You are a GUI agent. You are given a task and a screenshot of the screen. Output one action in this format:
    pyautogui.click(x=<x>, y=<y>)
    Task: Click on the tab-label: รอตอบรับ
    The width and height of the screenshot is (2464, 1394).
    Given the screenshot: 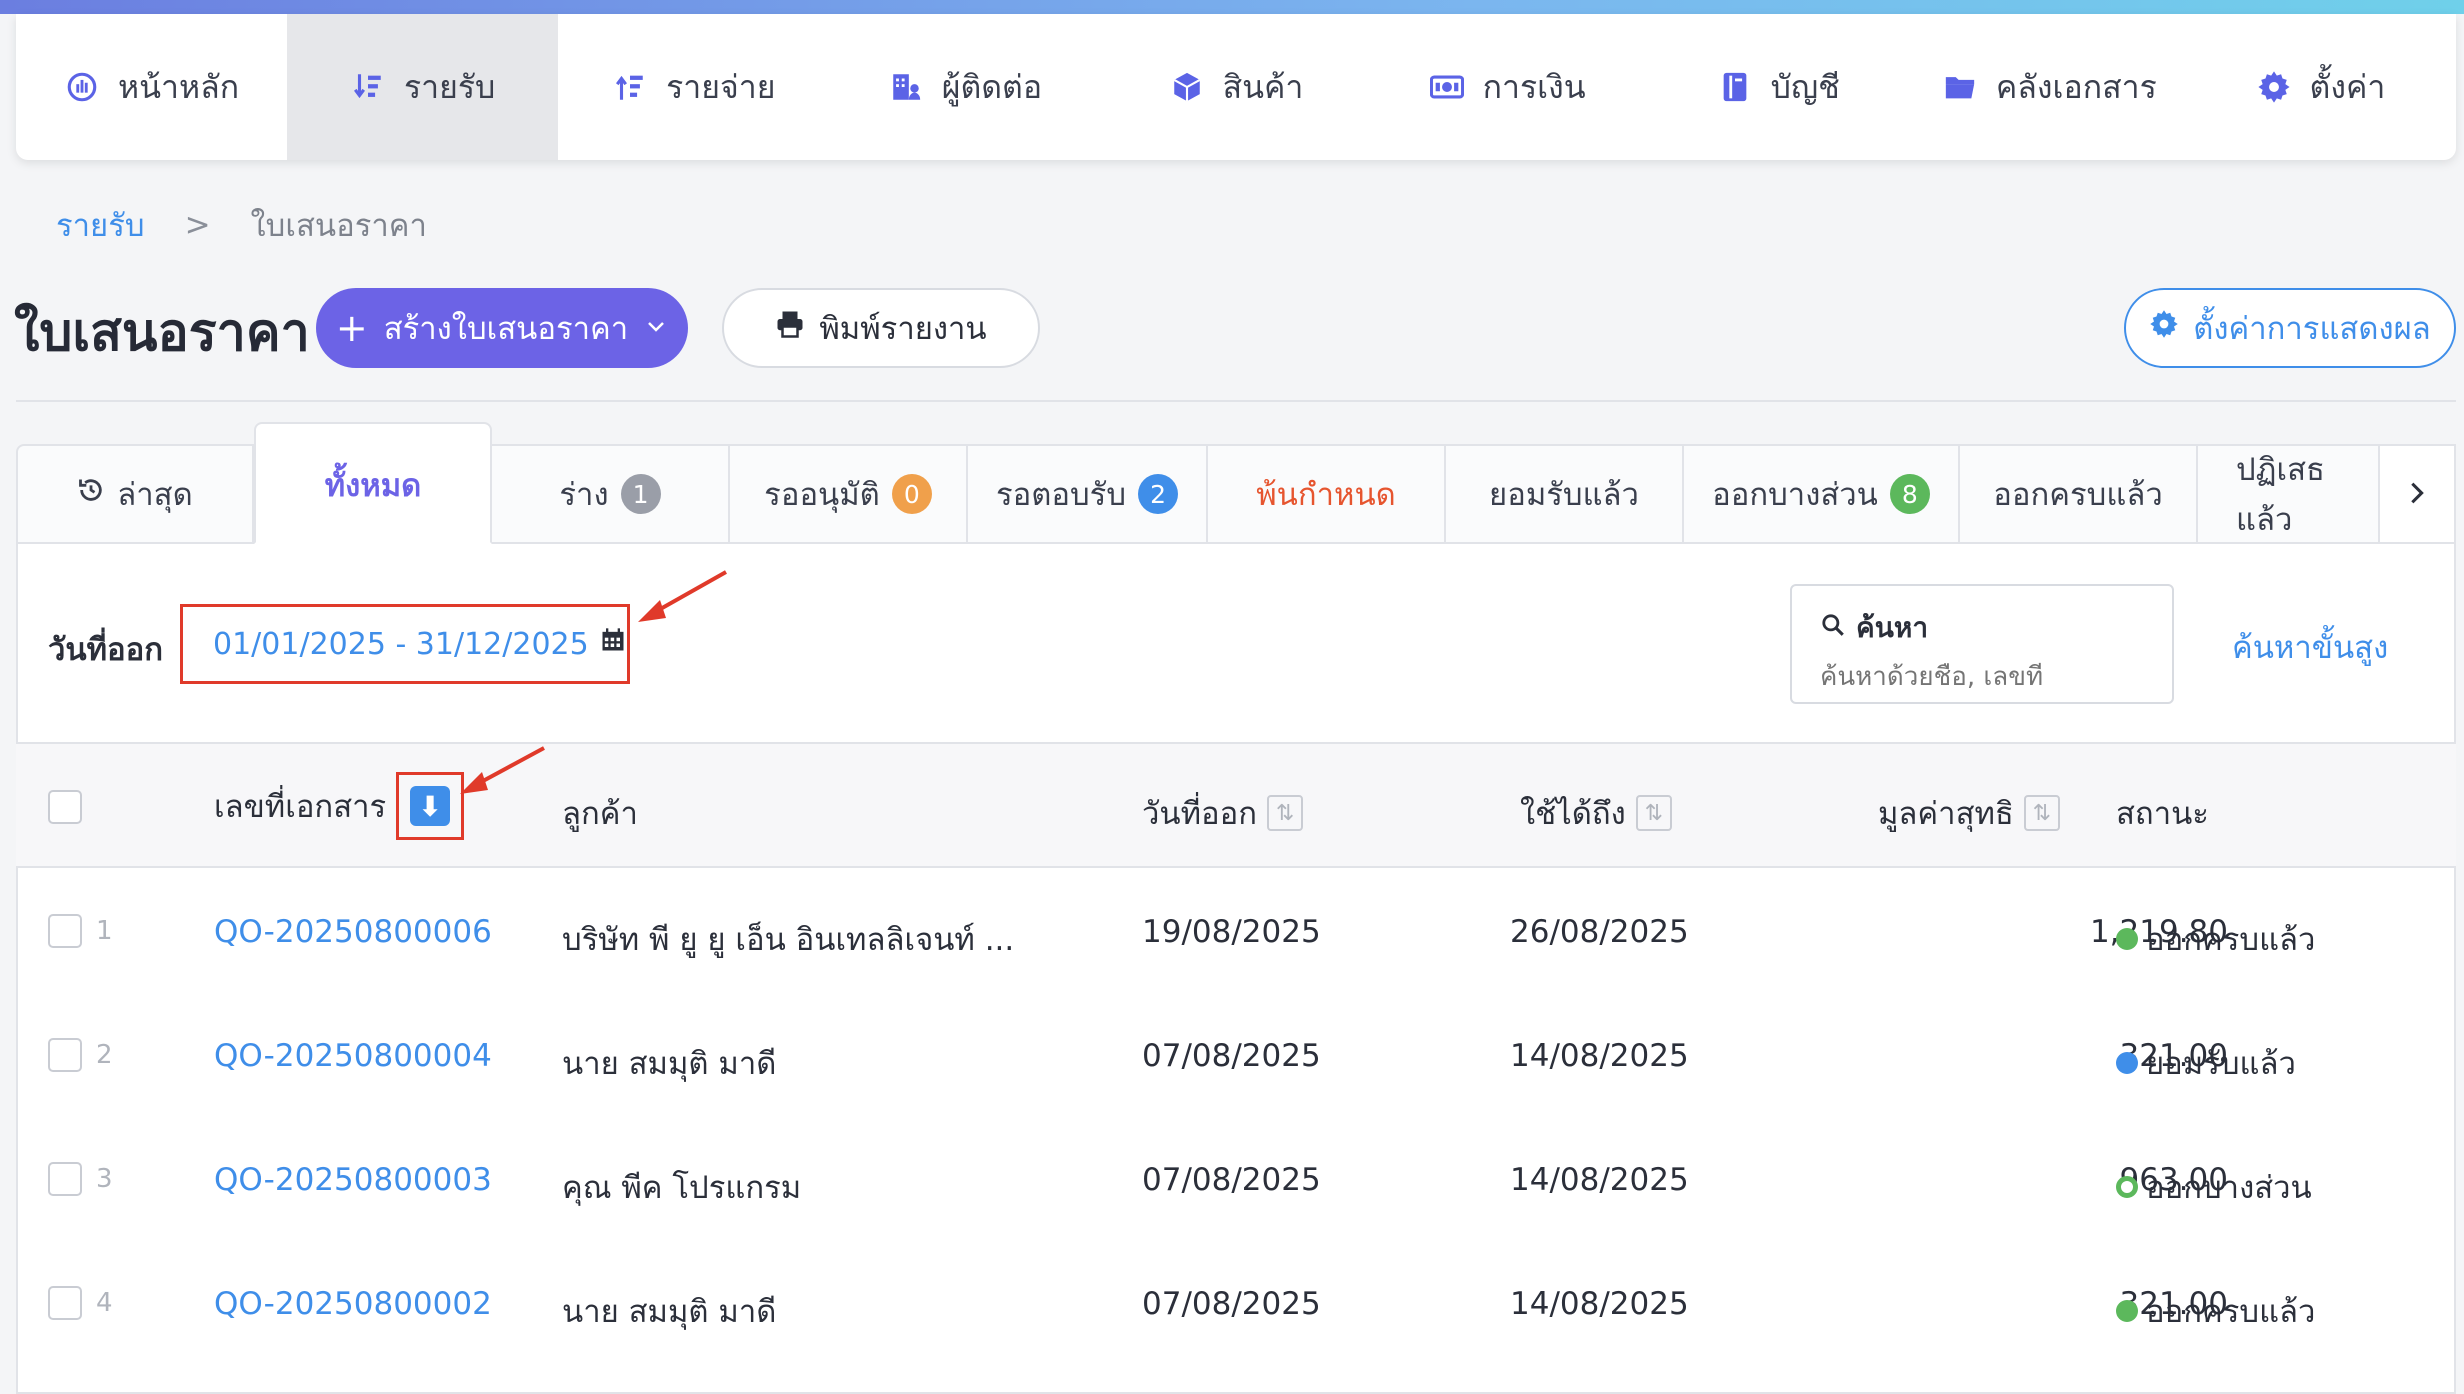 What is the action you would take?
    pyautogui.click(x=1061, y=495)
    